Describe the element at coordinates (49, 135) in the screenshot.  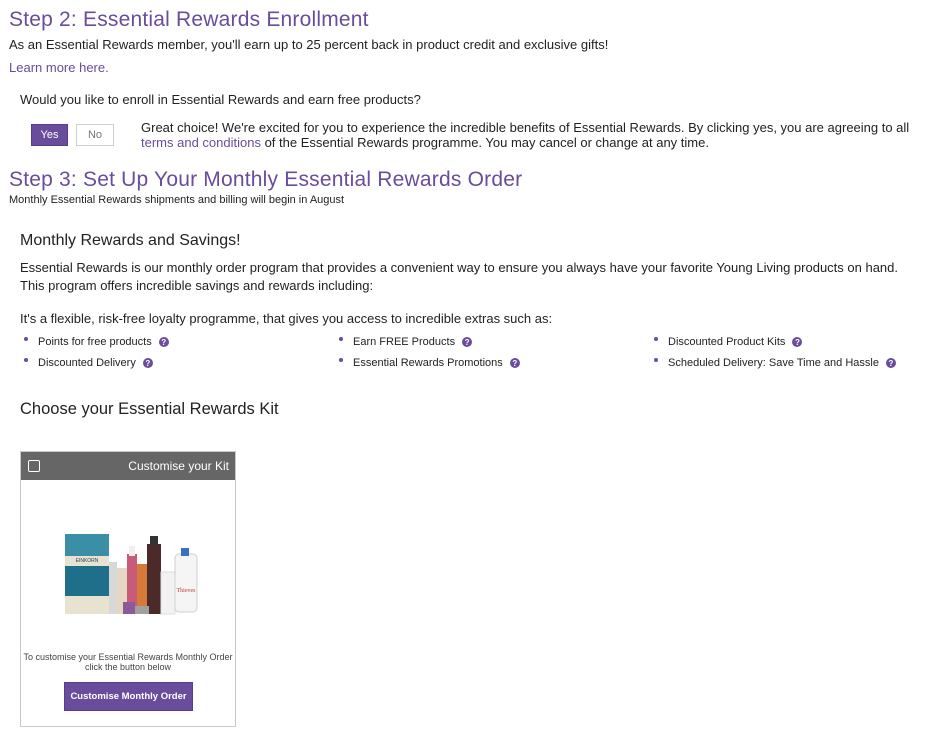
I see `yes-button: Yes` at that location.